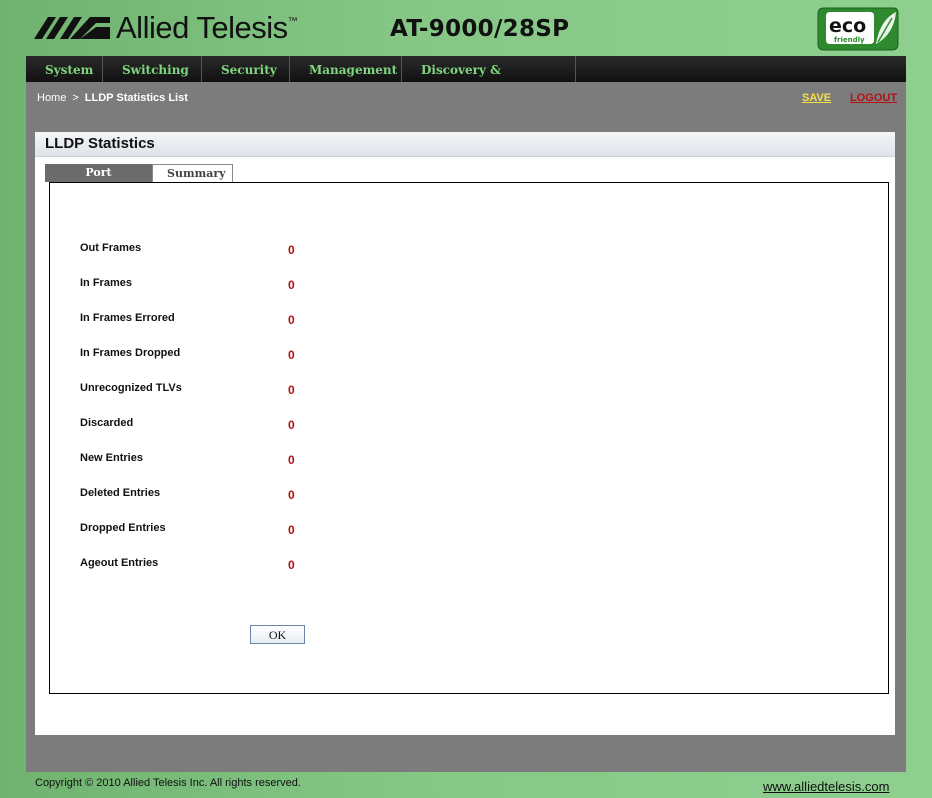  Describe the element at coordinates (280, 285) in the screenshot. I see `stat-row-in-frames: In Frames 0` at that location.